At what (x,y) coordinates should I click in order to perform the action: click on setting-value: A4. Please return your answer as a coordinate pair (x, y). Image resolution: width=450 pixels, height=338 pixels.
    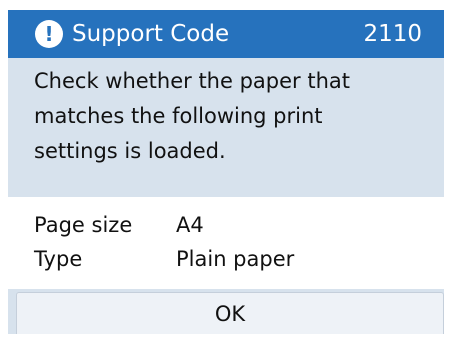
    Looking at the image, I should click on (190, 225).